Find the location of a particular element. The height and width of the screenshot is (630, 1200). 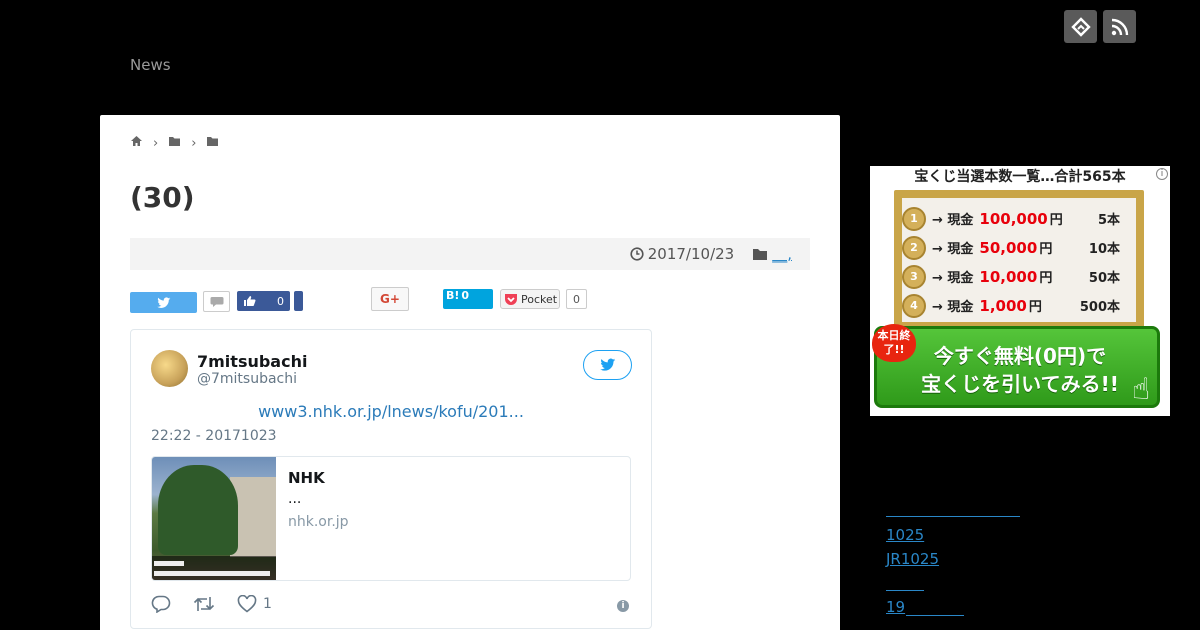

hatena-bookmark-button: B! 0 is located at coordinates (468, 299).